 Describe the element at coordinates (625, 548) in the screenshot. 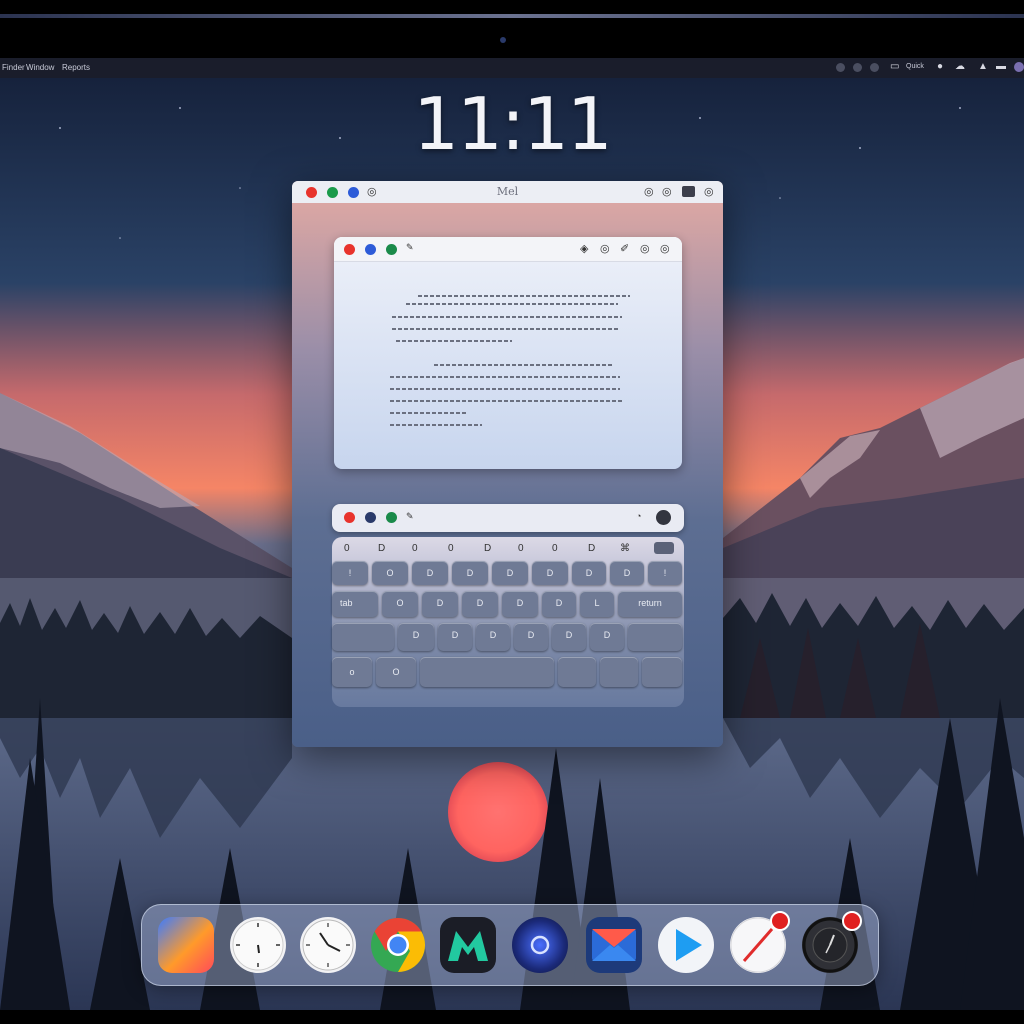

I see `fn-key: ⌘` at that location.